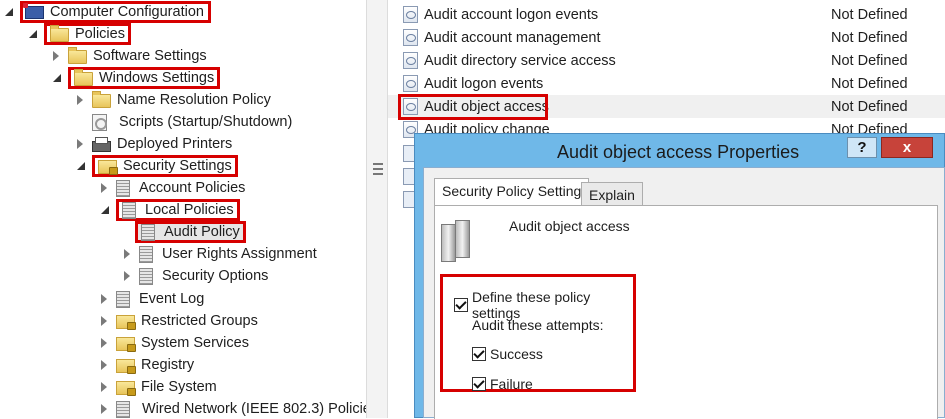  I want to click on success-checkbox, so click(479, 354).